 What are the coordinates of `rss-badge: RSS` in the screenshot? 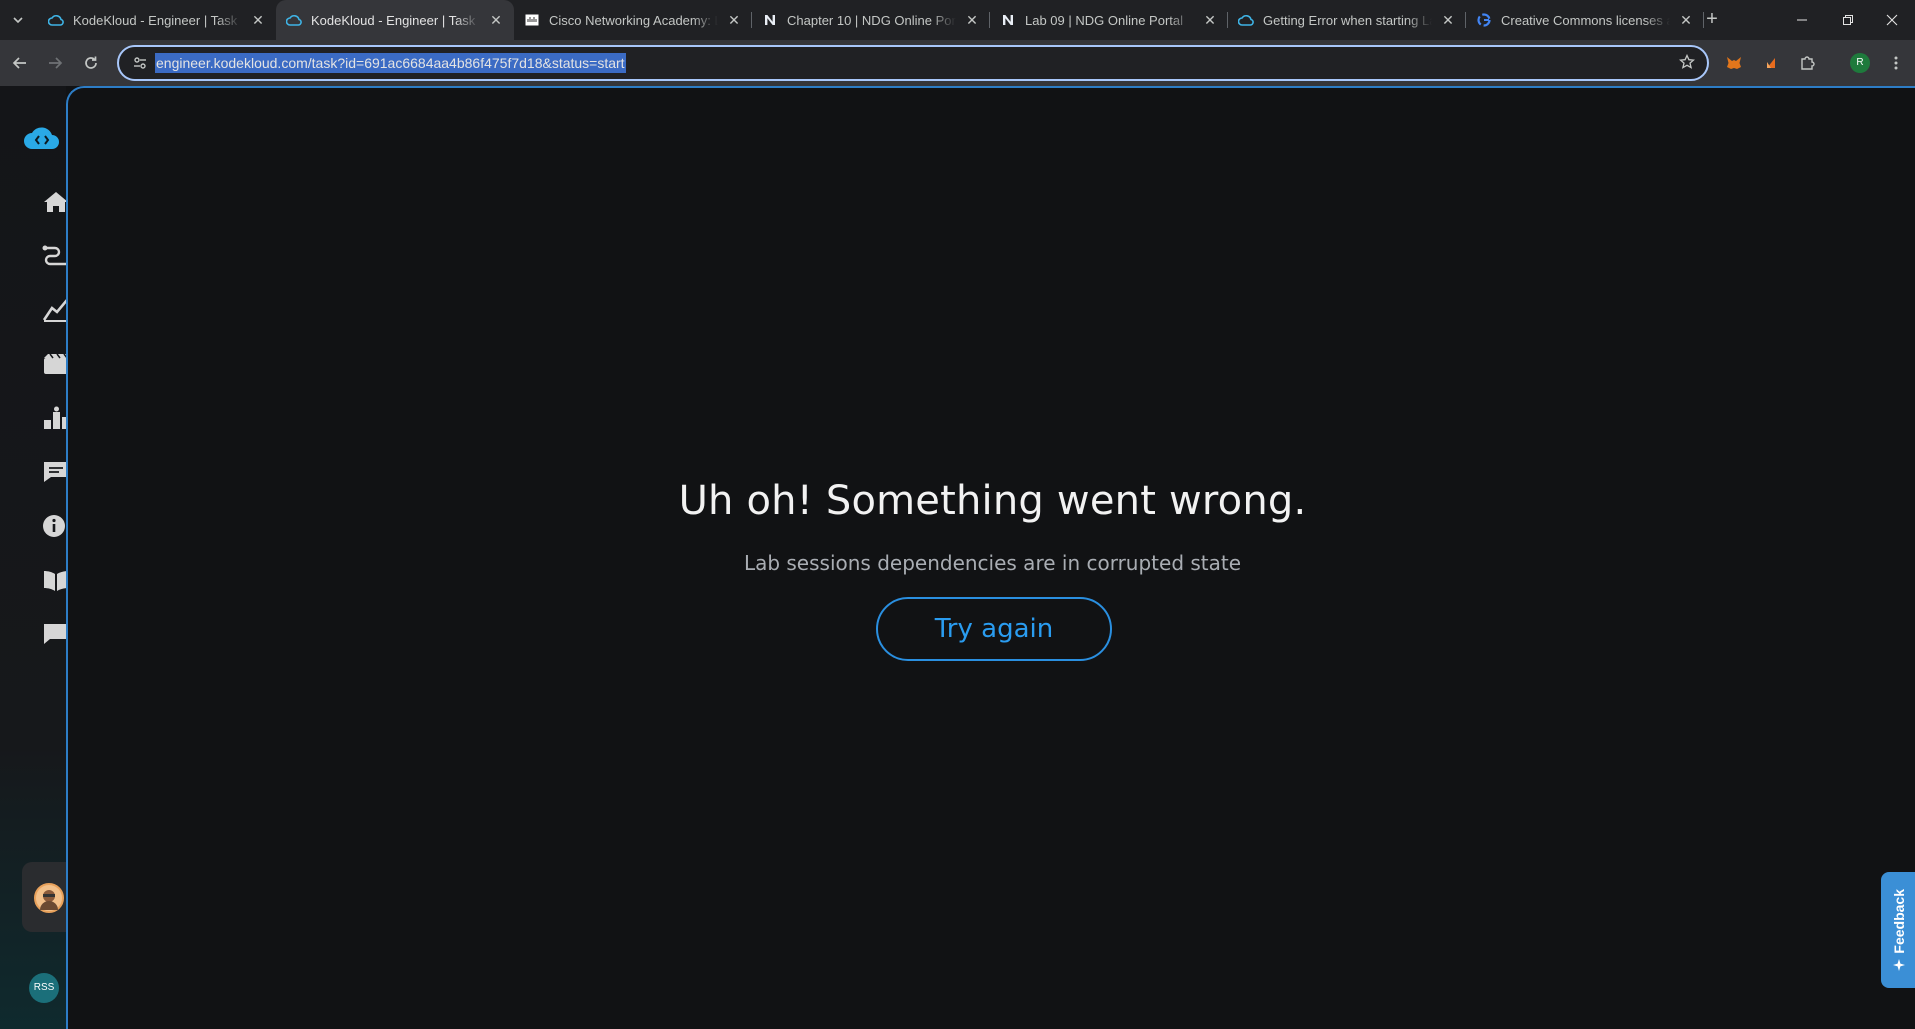 It's located at (44, 988).